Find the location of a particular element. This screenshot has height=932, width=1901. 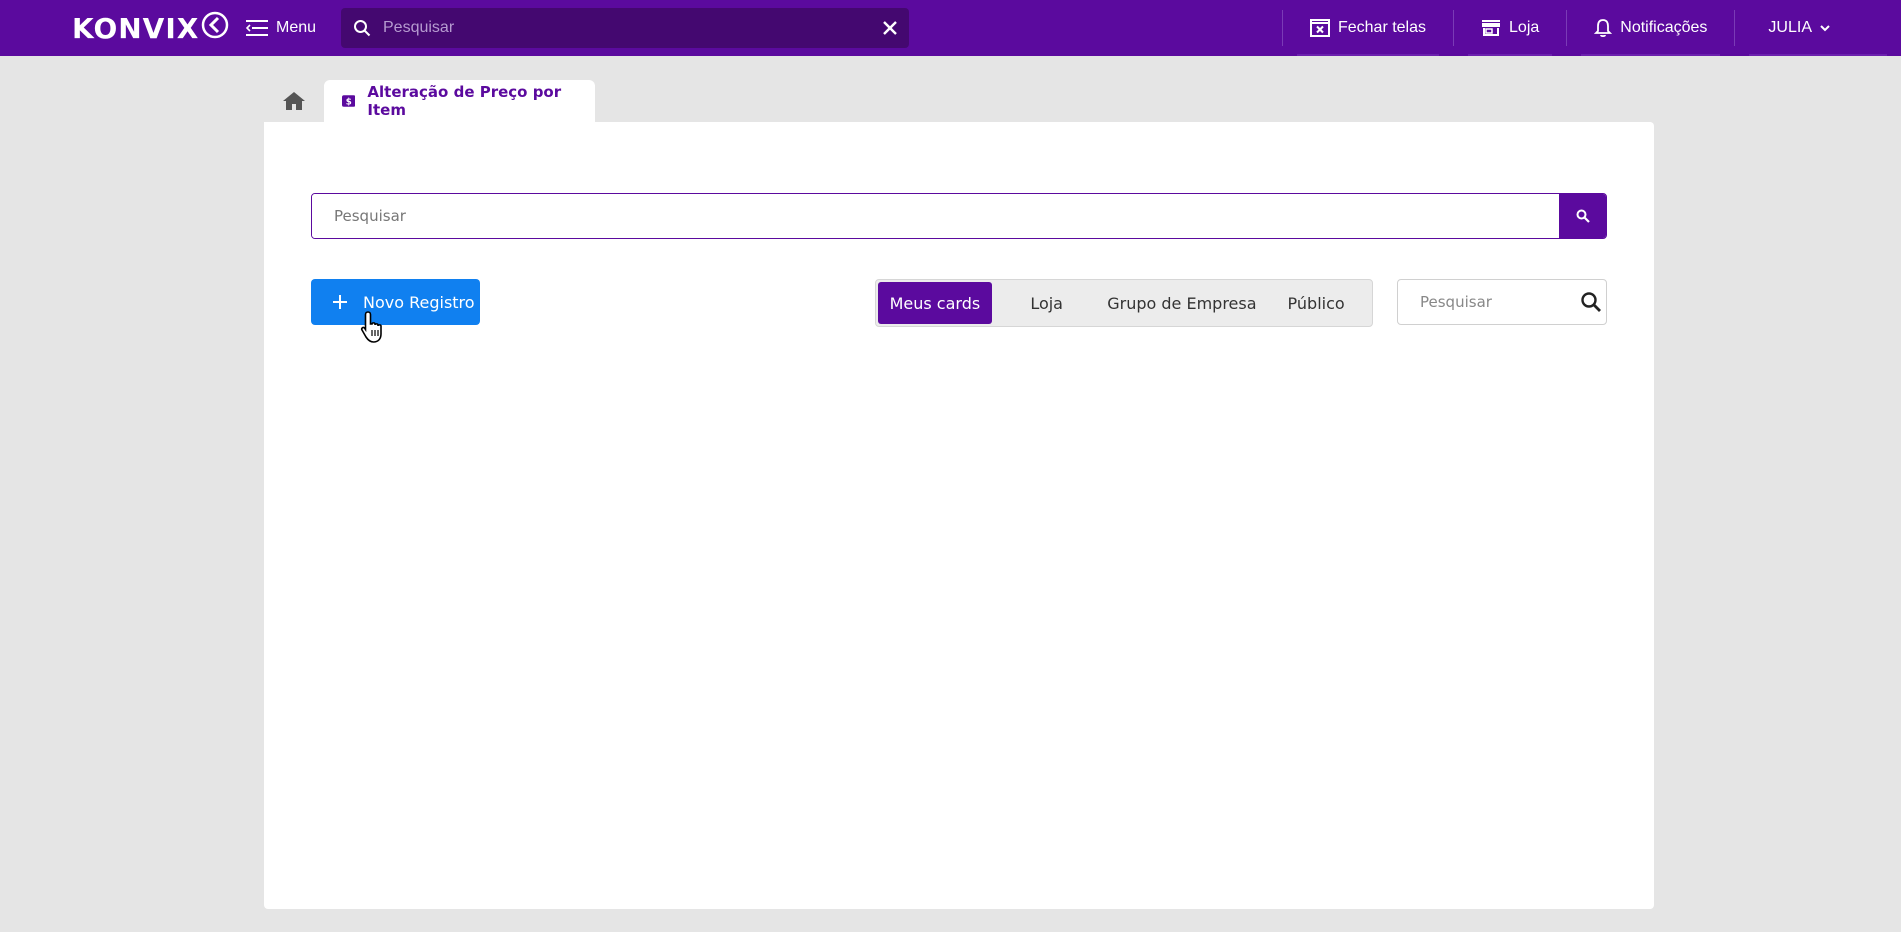

tab-price-change-by-item: $ Alteração de Preço por Item is located at coordinates (459, 101).